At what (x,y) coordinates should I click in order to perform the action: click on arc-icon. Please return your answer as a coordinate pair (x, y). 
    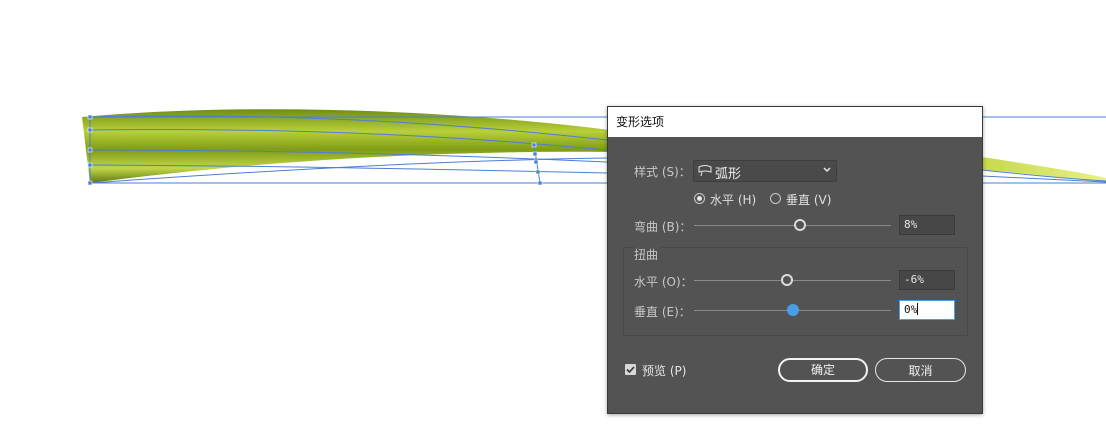
    Looking at the image, I should click on (705, 171).